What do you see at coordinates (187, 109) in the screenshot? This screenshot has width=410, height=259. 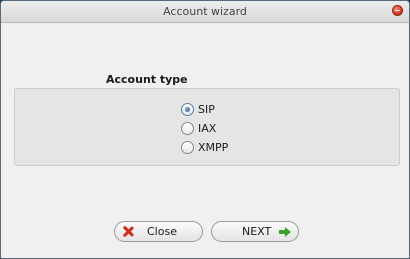 I see `radio-button-sip` at bounding box center [187, 109].